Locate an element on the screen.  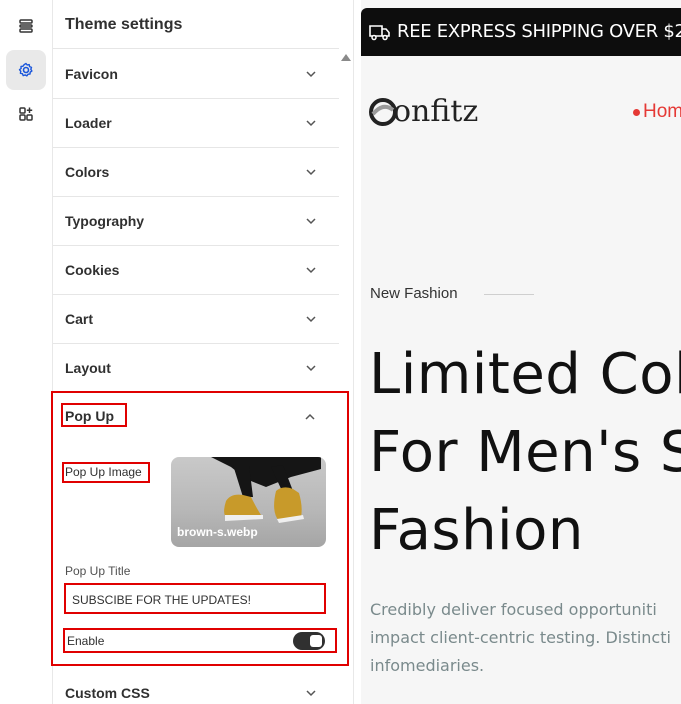
panel-title: Theme settings is located at coordinates (124, 24).